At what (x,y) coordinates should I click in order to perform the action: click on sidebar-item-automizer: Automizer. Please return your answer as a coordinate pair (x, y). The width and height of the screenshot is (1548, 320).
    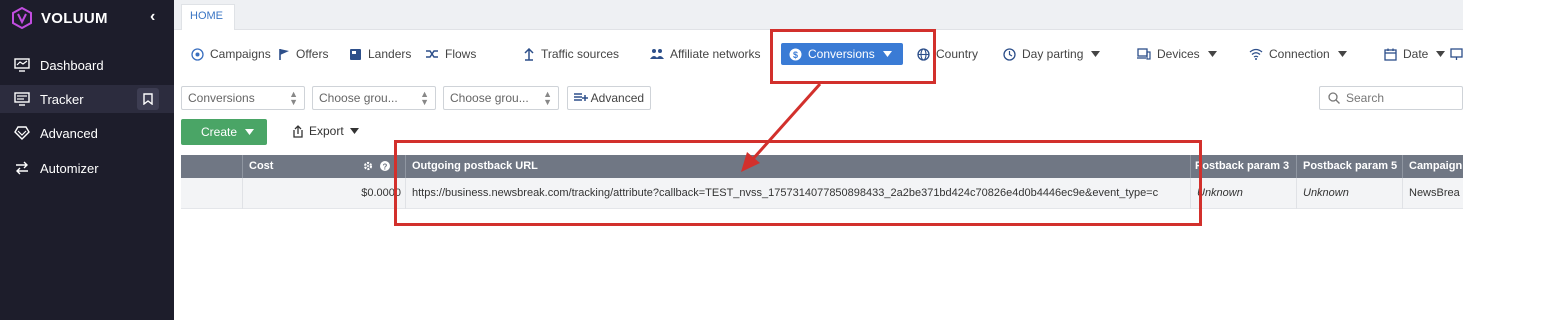
    Looking at the image, I should click on (87, 168).